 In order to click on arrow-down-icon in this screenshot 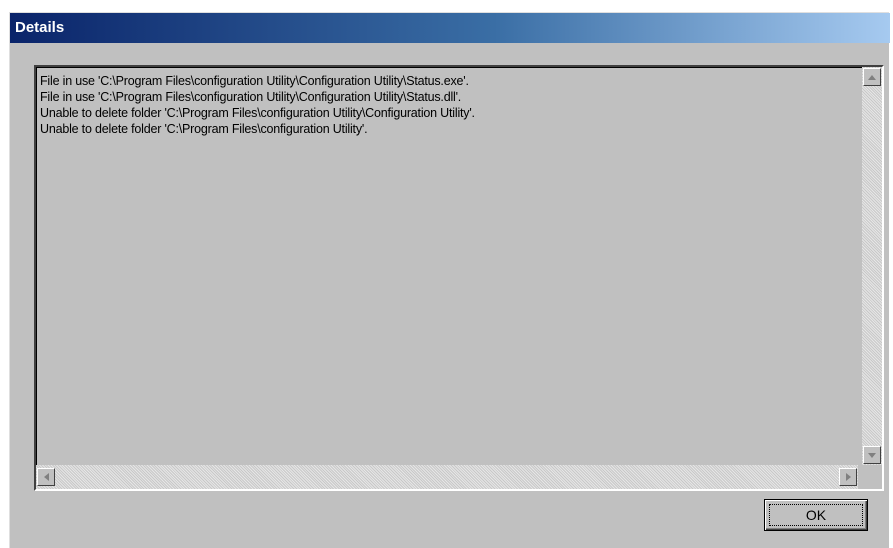, I will do `click(872, 455)`.